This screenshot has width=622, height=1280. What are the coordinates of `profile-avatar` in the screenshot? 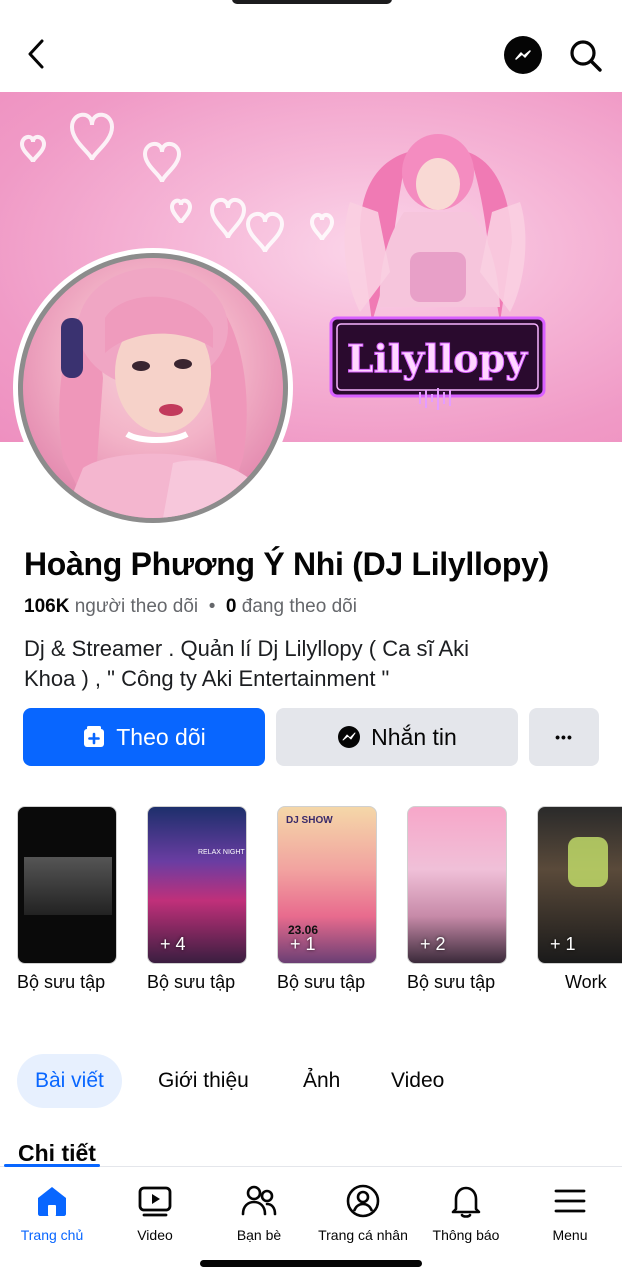 It's located at (153, 388).